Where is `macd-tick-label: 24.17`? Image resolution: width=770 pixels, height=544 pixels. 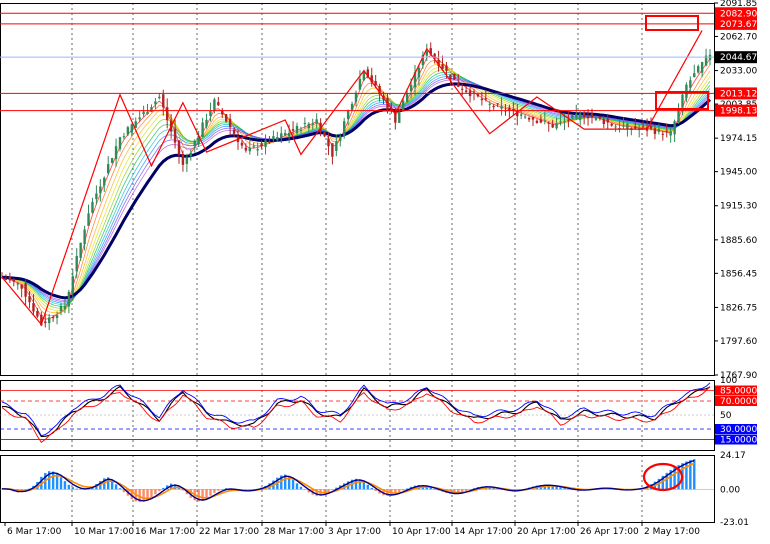 macd-tick-label: 24.17 is located at coordinates (733, 456).